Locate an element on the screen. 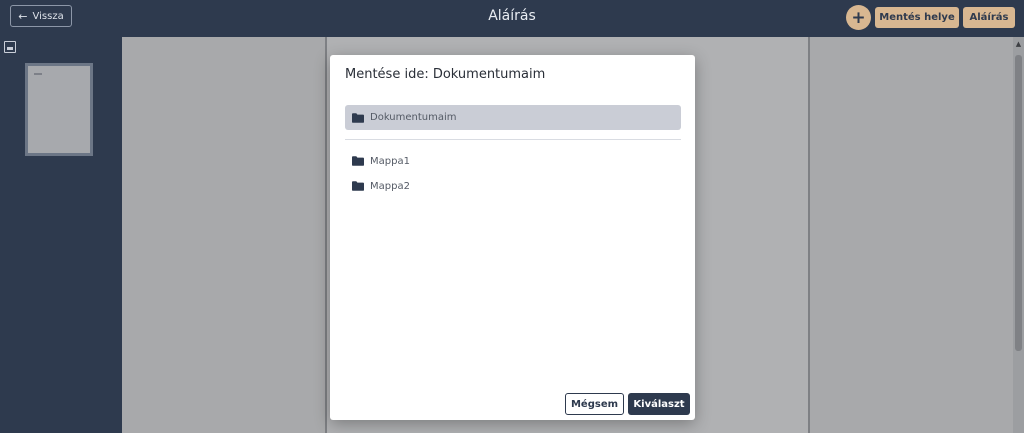 The image size is (1024, 433). folder-item-mappa2: Mappa2 is located at coordinates (381, 186).